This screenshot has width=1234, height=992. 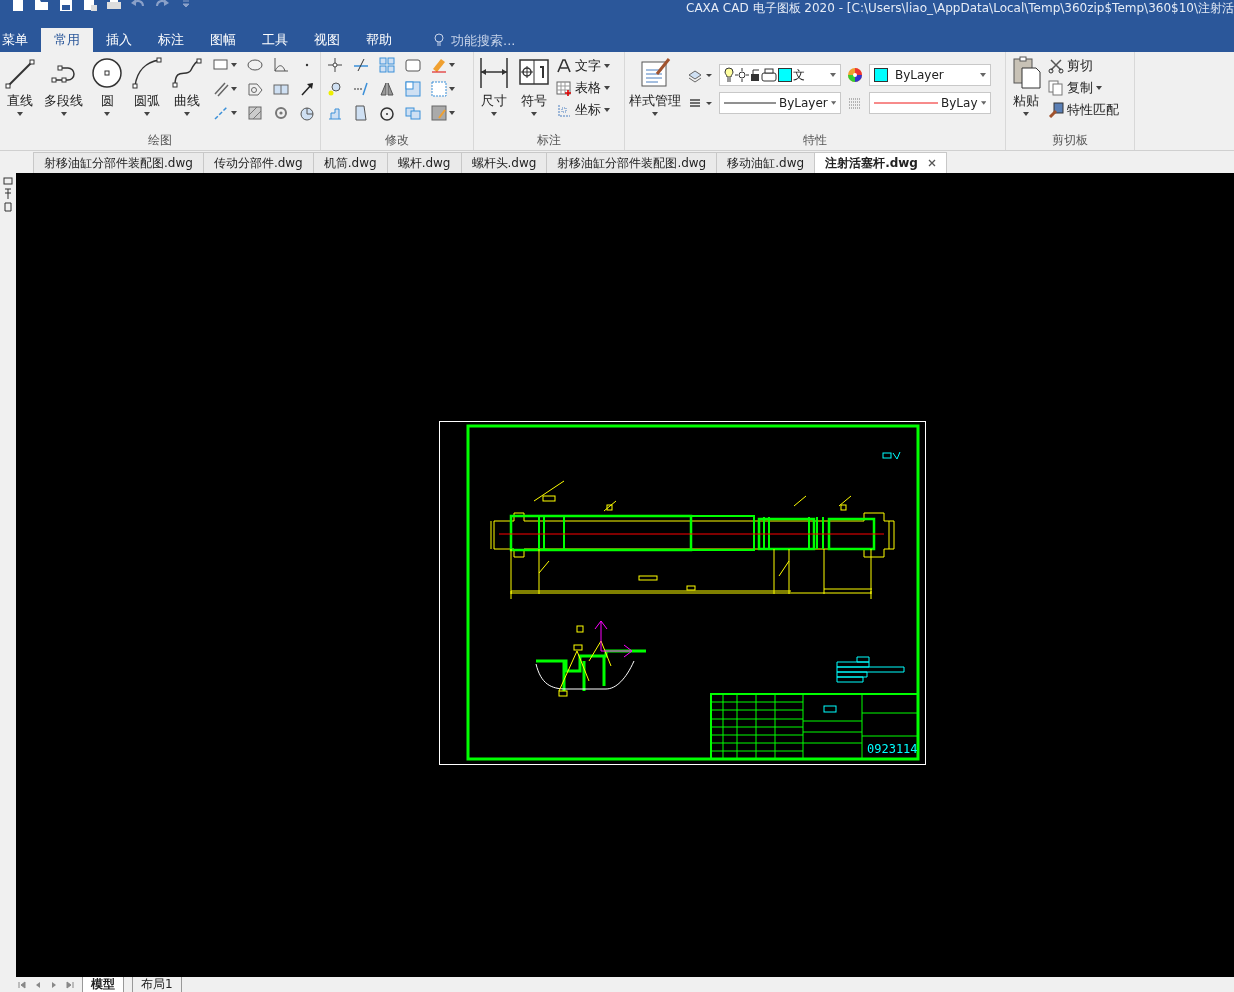 What do you see at coordinates (780, 103) in the screenshot?
I see `linetype-dropdown: ByLayer` at bounding box center [780, 103].